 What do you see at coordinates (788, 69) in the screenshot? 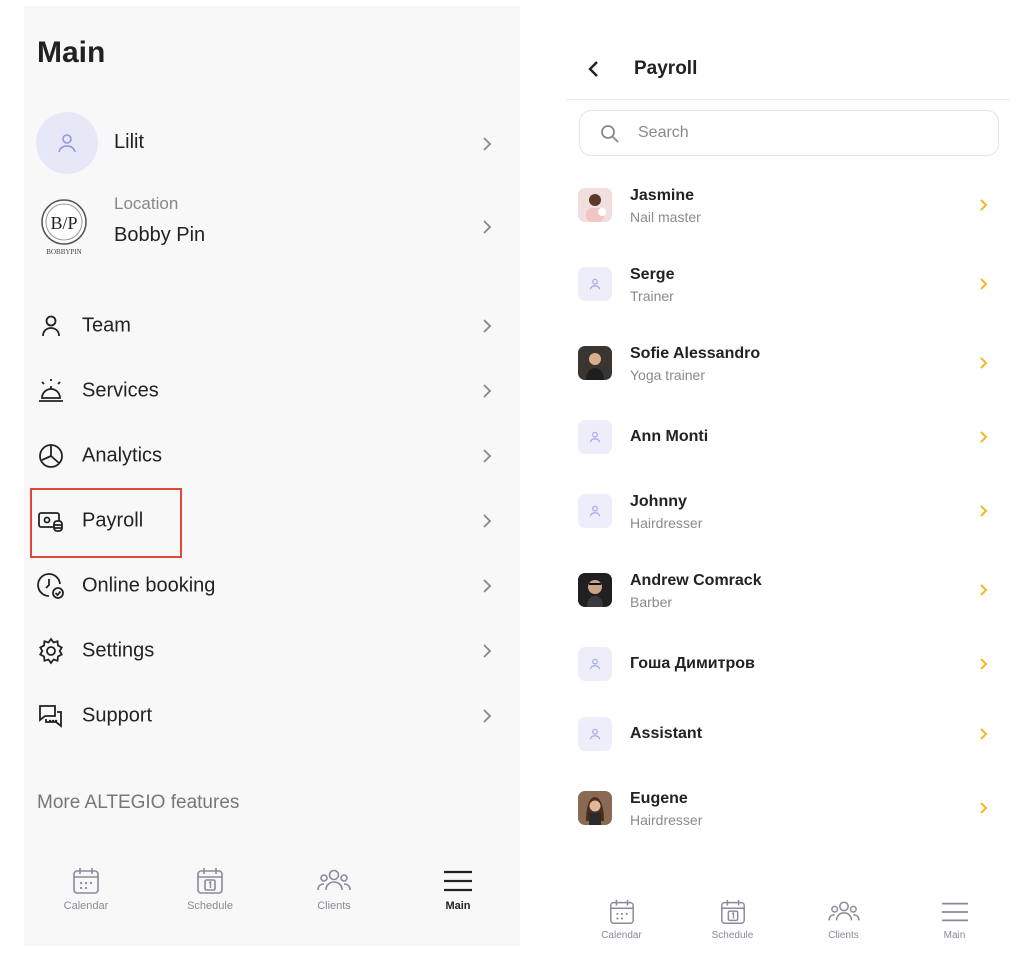
I see `header: Payroll` at bounding box center [788, 69].